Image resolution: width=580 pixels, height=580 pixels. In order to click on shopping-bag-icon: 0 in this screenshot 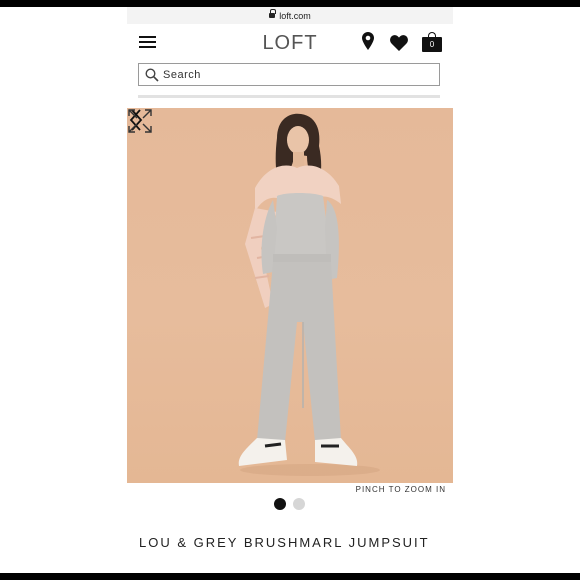, I will do `click(432, 42)`.